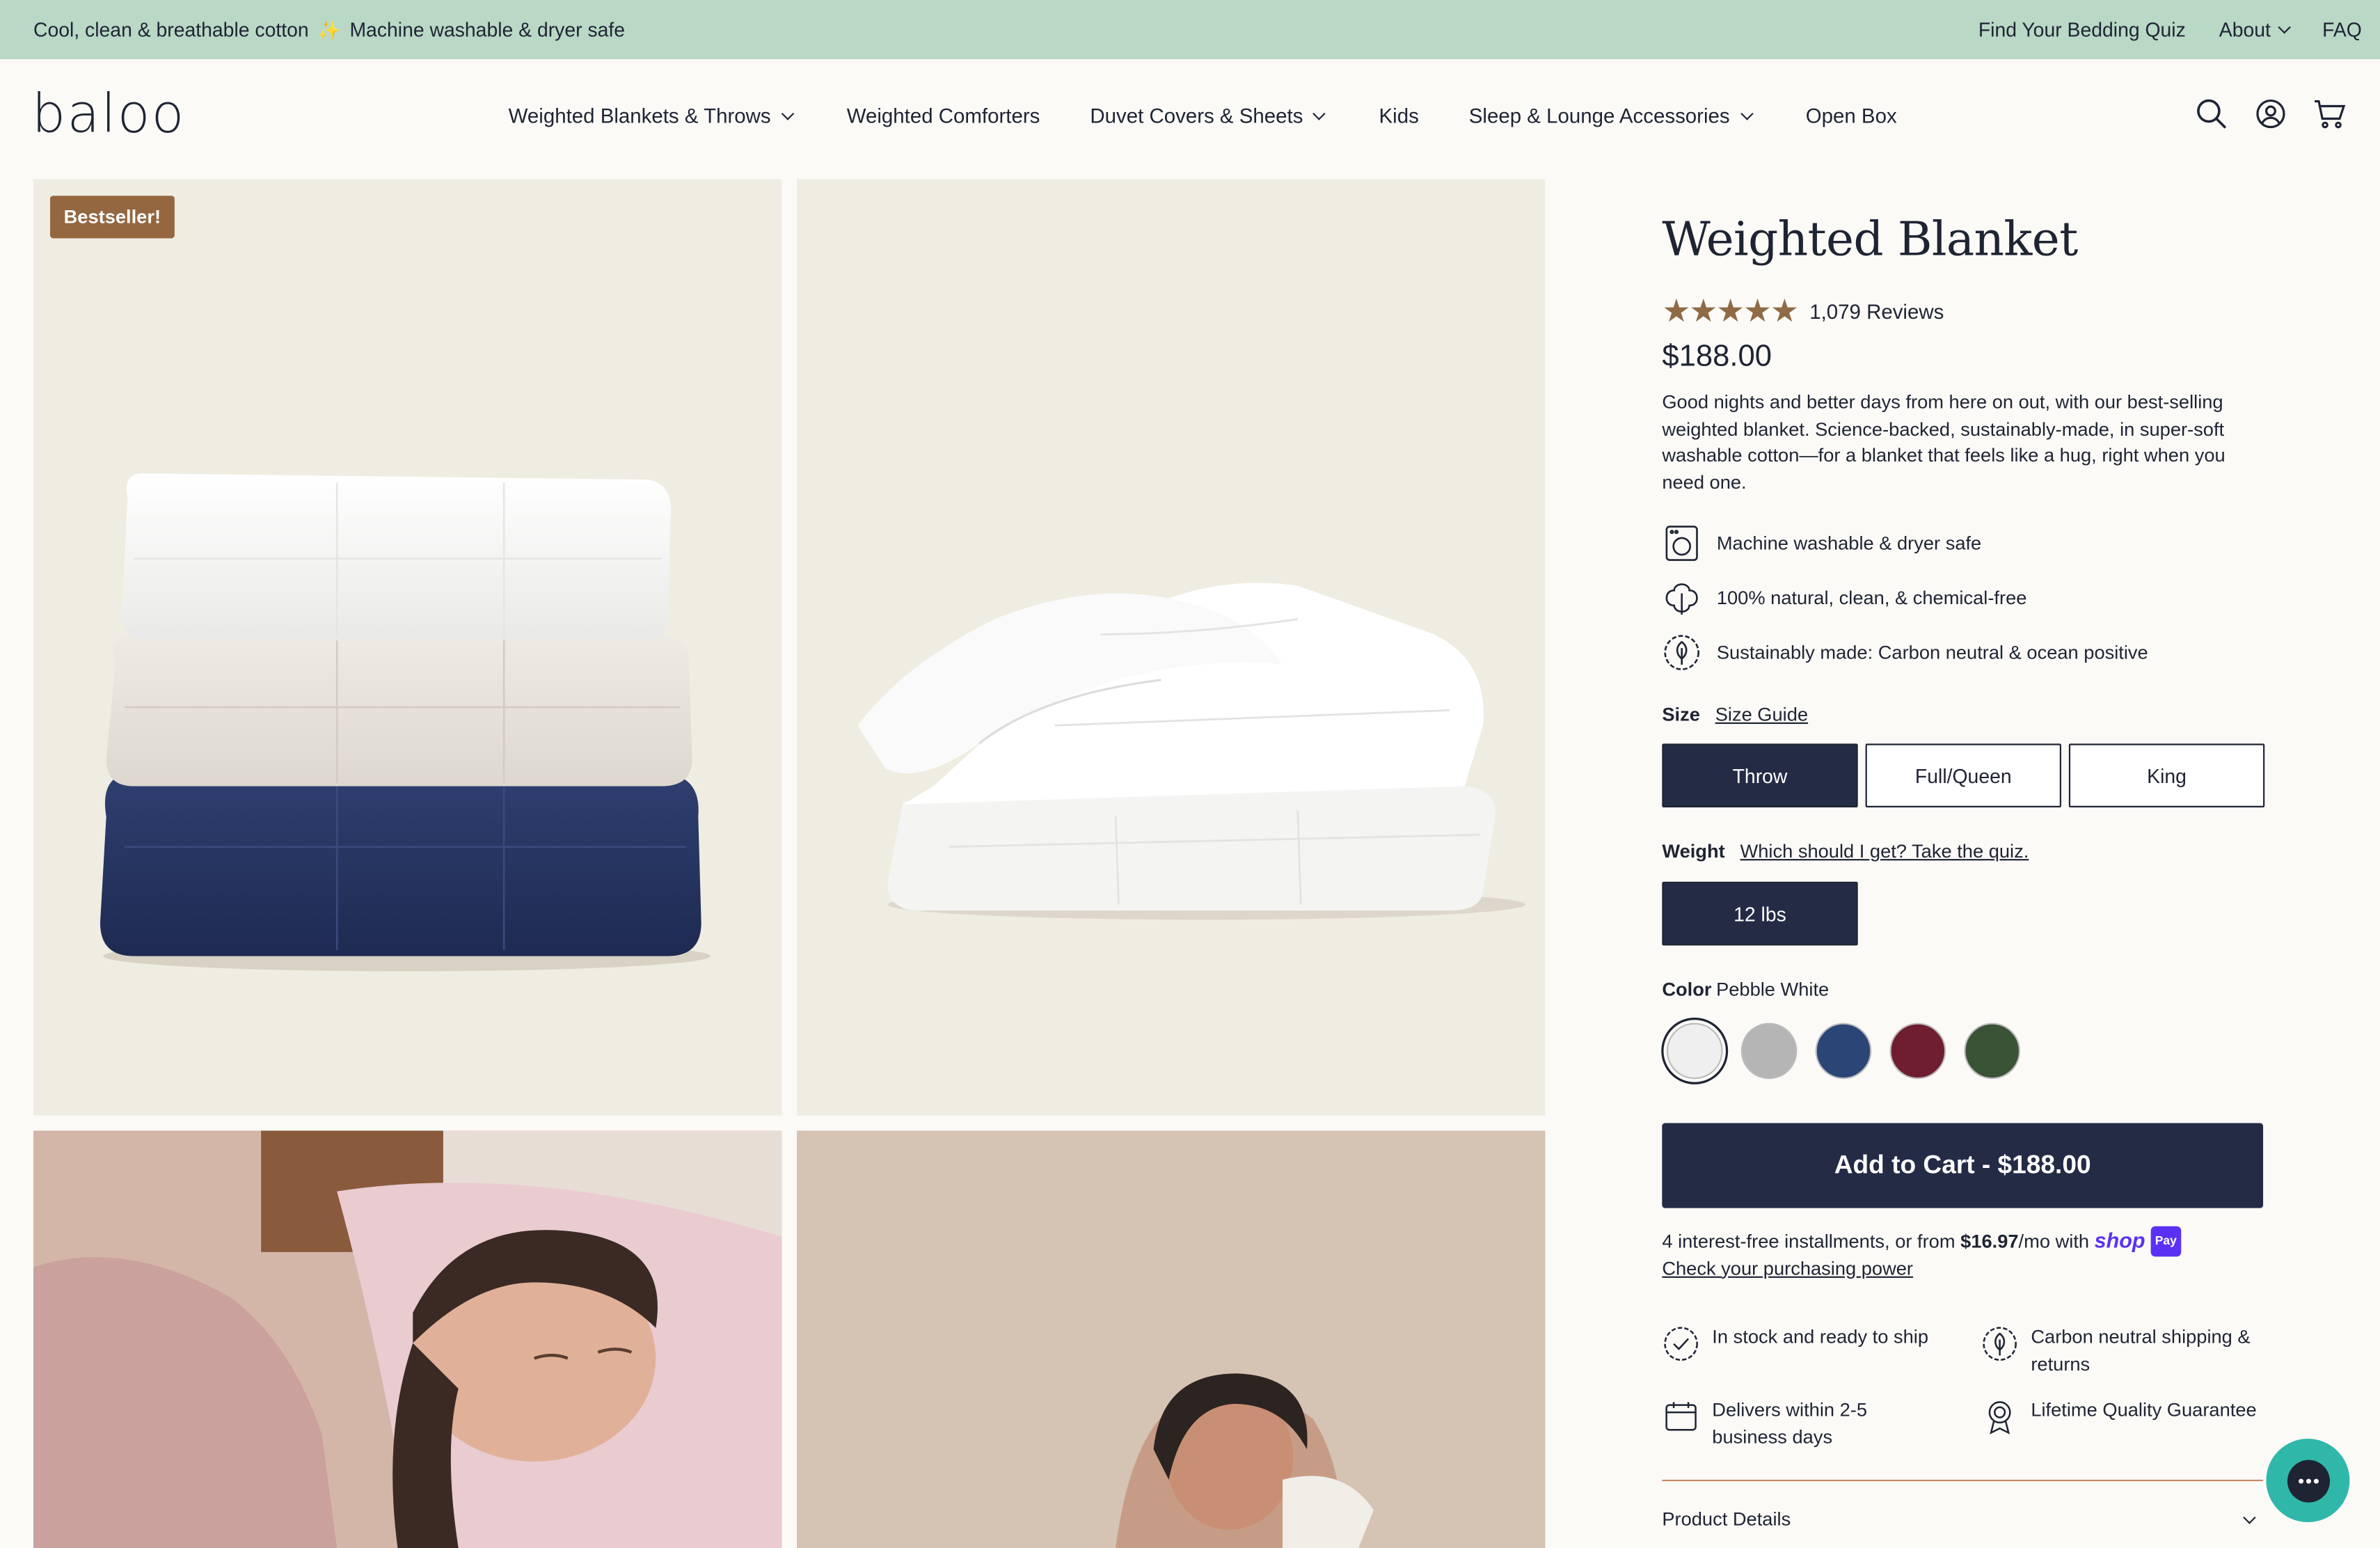  What do you see at coordinates (2119, 1239) in the screenshot?
I see `shop-pay-logo: shop` at bounding box center [2119, 1239].